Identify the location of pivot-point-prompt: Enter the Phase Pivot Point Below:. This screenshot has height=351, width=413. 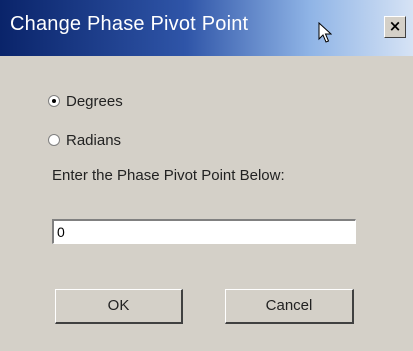
(168, 175).